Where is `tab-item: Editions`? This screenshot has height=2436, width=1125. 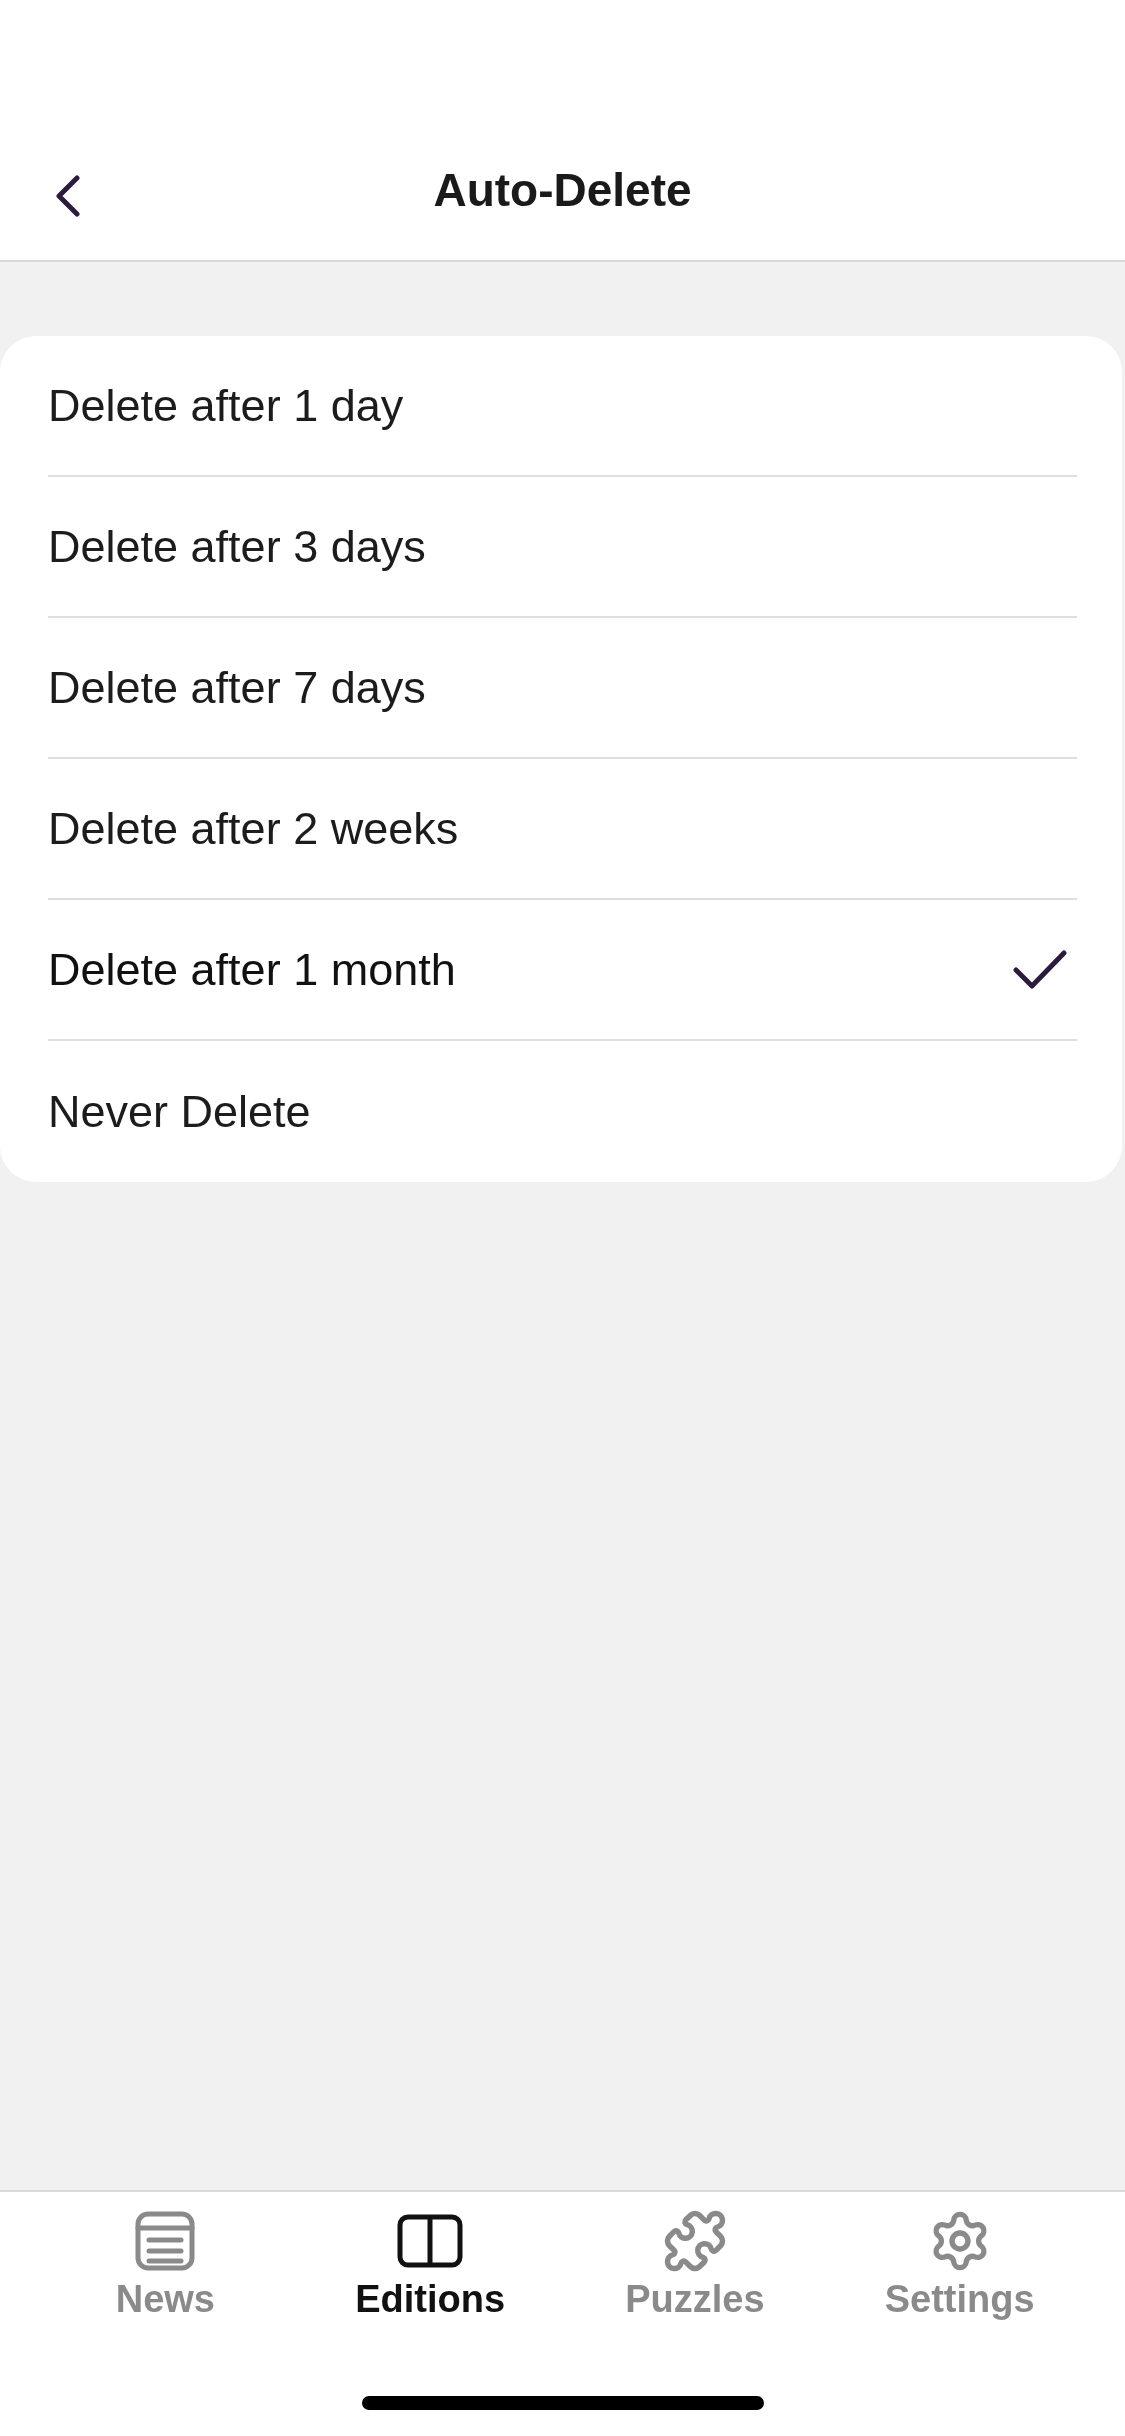 tab-item: Editions is located at coordinates (430, 2264).